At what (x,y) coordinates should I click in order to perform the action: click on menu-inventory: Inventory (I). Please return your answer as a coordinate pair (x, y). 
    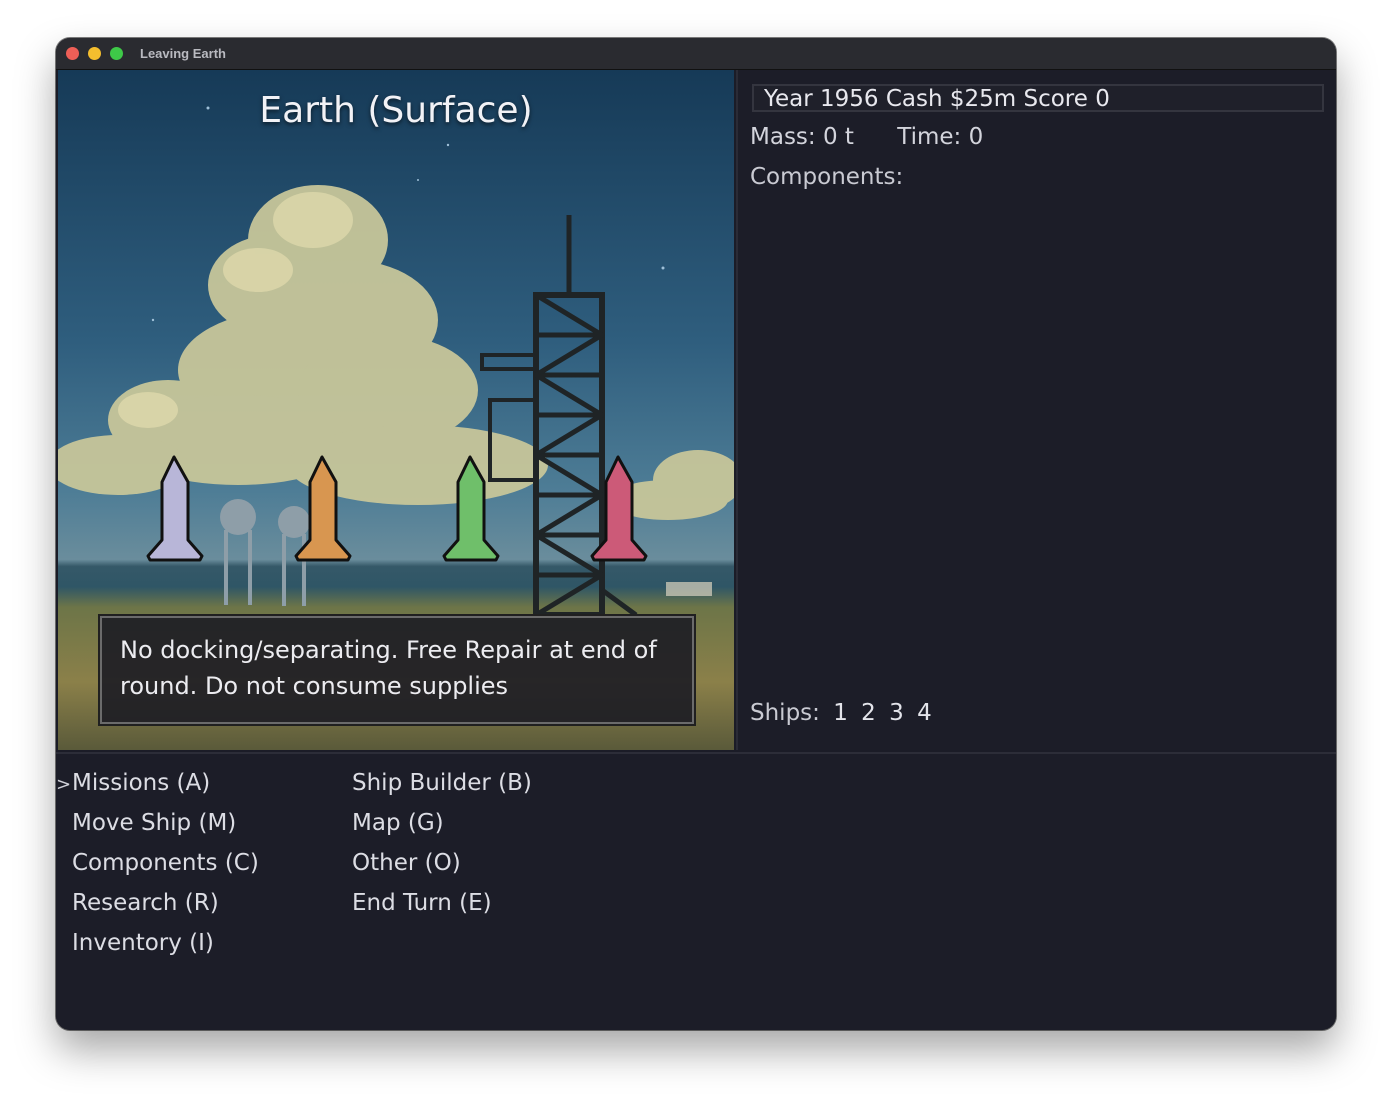
    Looking at the image, I should click on (143, 943).